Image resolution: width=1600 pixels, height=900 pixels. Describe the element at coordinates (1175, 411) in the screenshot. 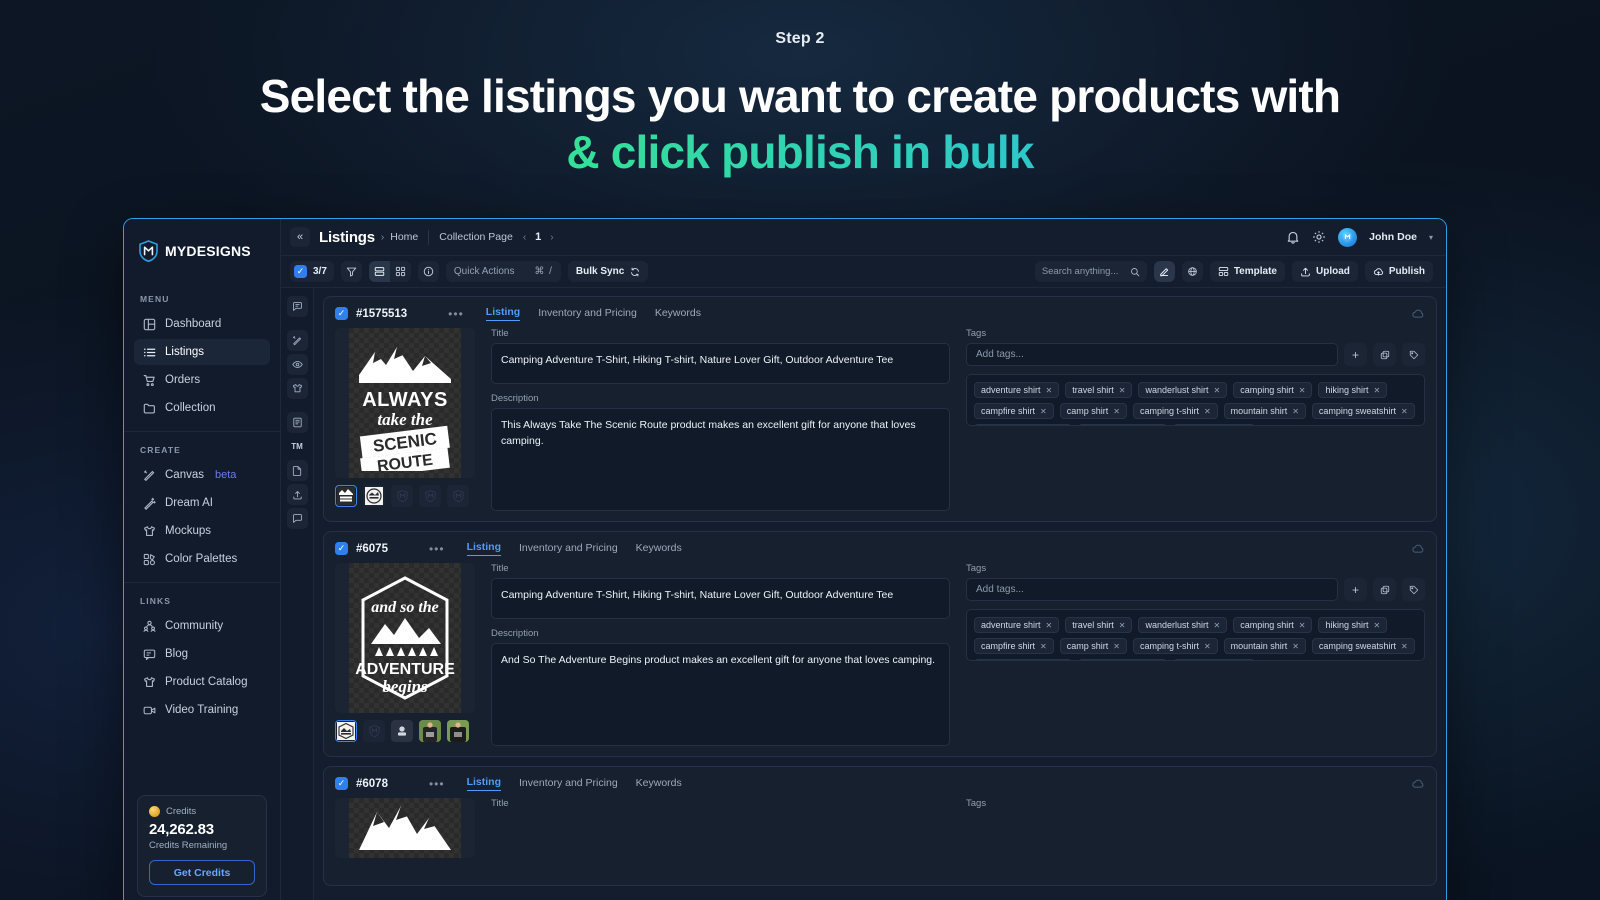

I see `tag-chip: camping t-shirt ✕` at that location.